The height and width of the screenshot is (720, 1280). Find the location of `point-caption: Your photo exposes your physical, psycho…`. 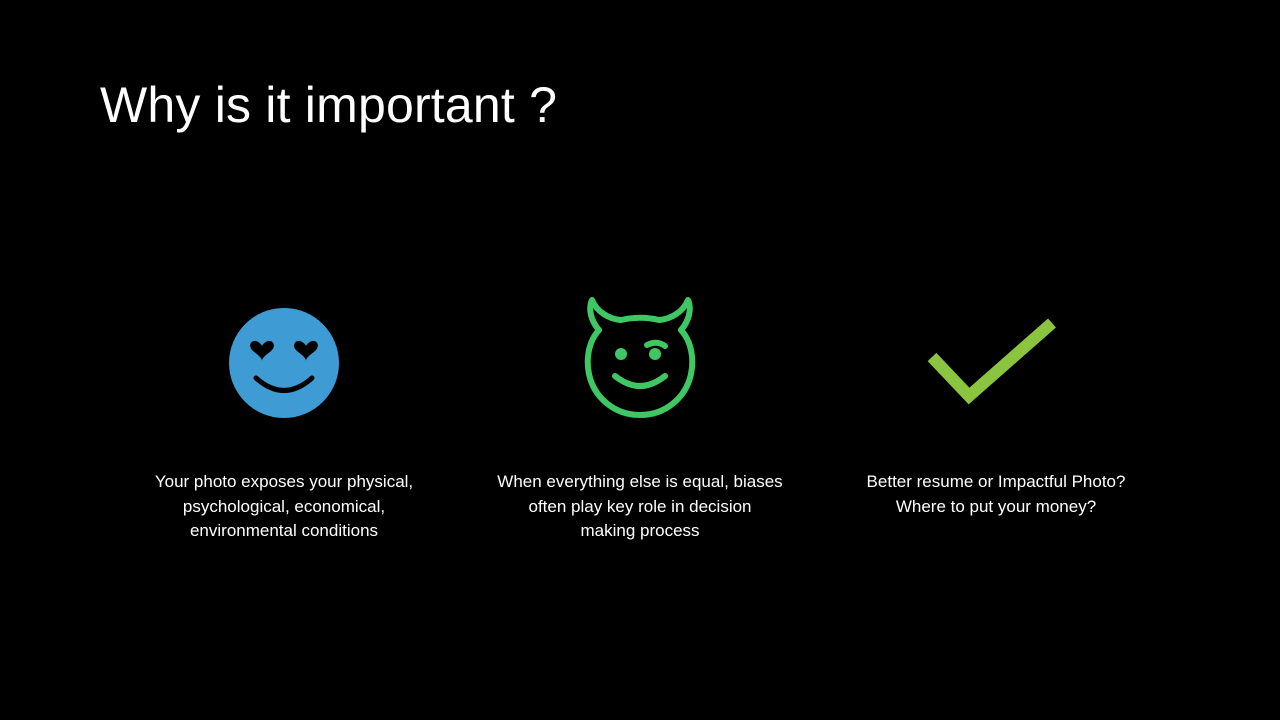

point-caption: Your photo exposes your physical, psycho… is located at coordinates (284, 506).